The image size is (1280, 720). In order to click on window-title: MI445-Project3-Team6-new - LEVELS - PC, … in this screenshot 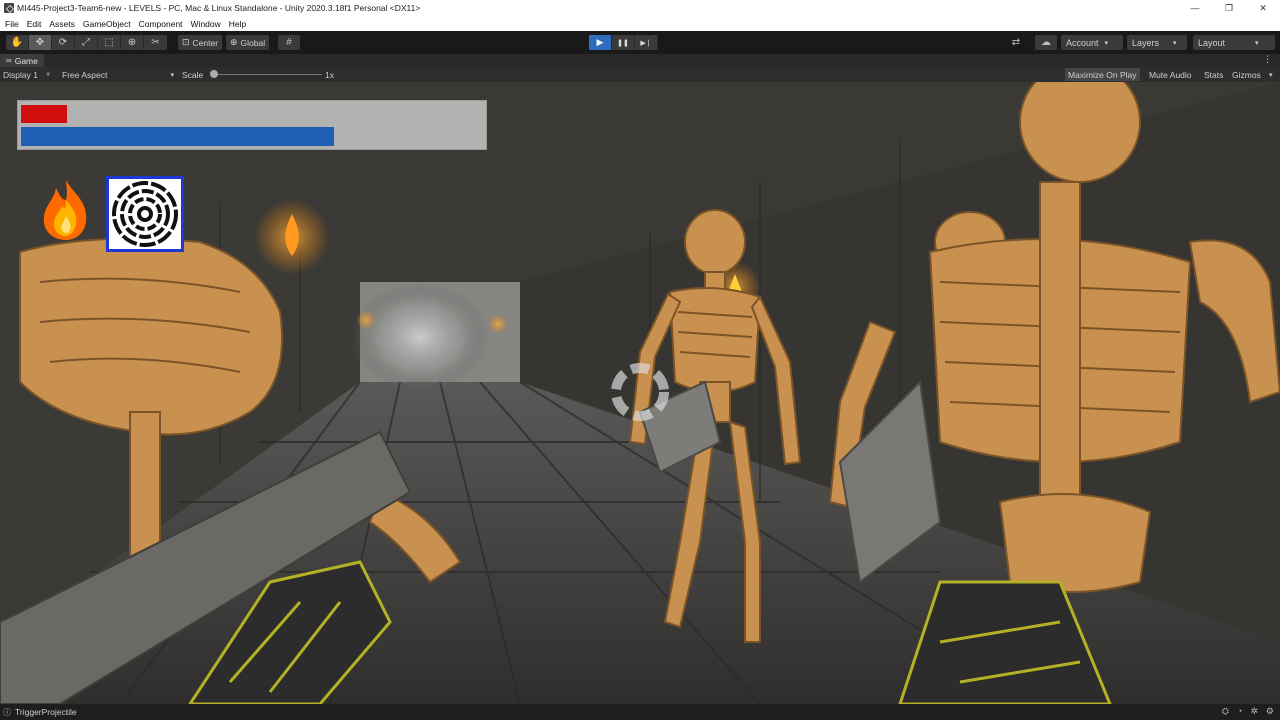, I will do `click(219, 8)`.